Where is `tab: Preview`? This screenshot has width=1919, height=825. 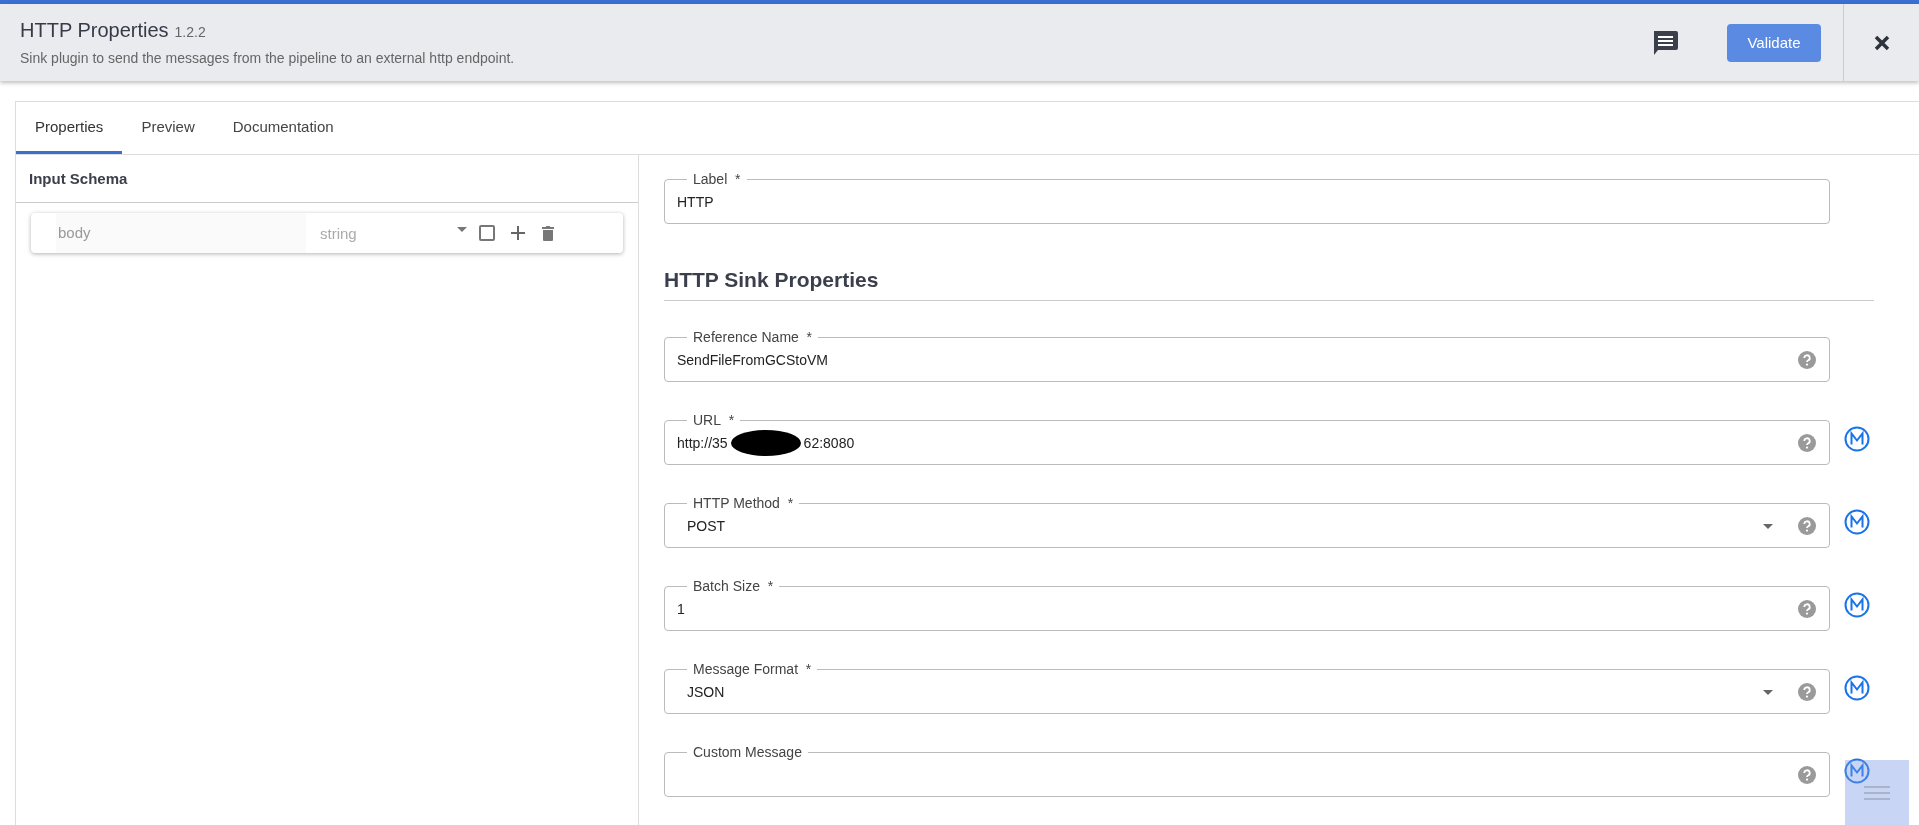 tab: Preview is located at coordinates (168, 128).